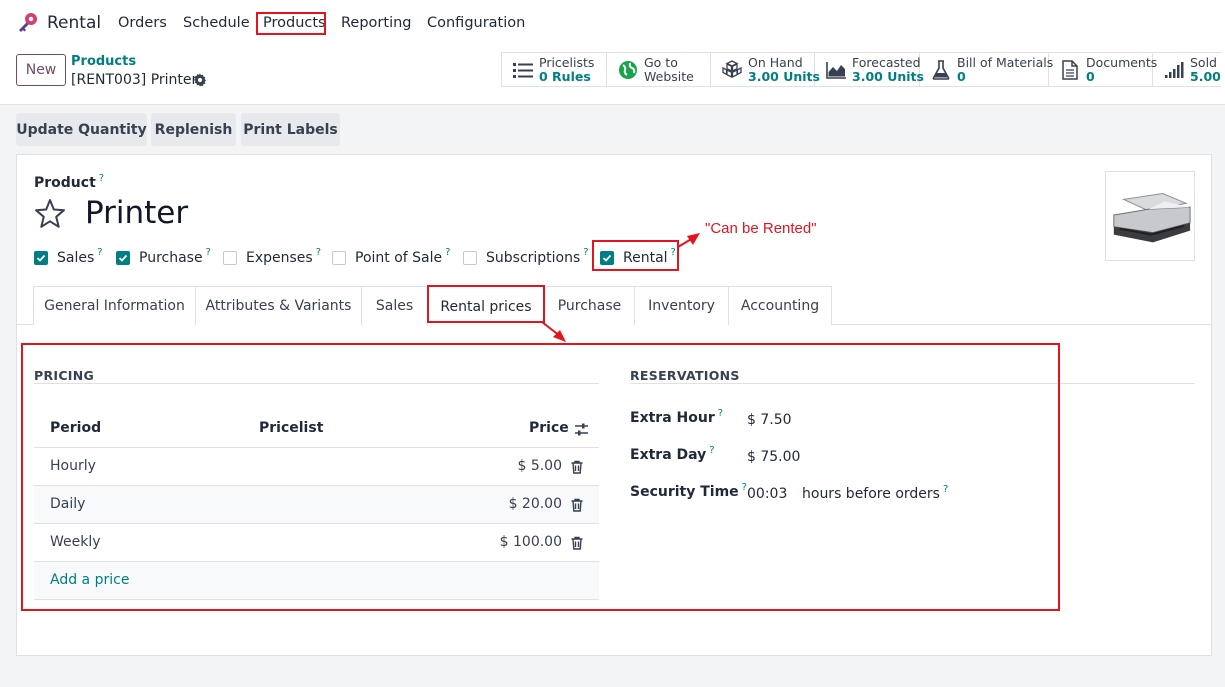 This screenshot has height=687, width=1225. I want to click on app-name: Rental, so click(74, 23).